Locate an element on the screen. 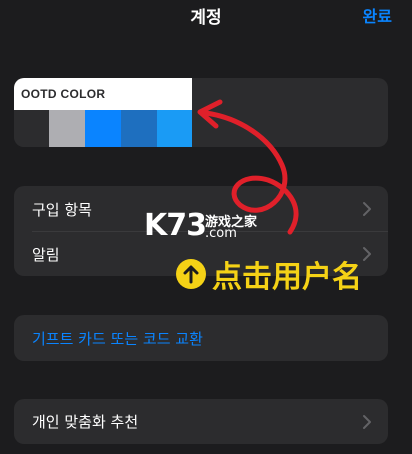  row-label: 개인 맞춤화 추천 is located at coordinates (85, 422).